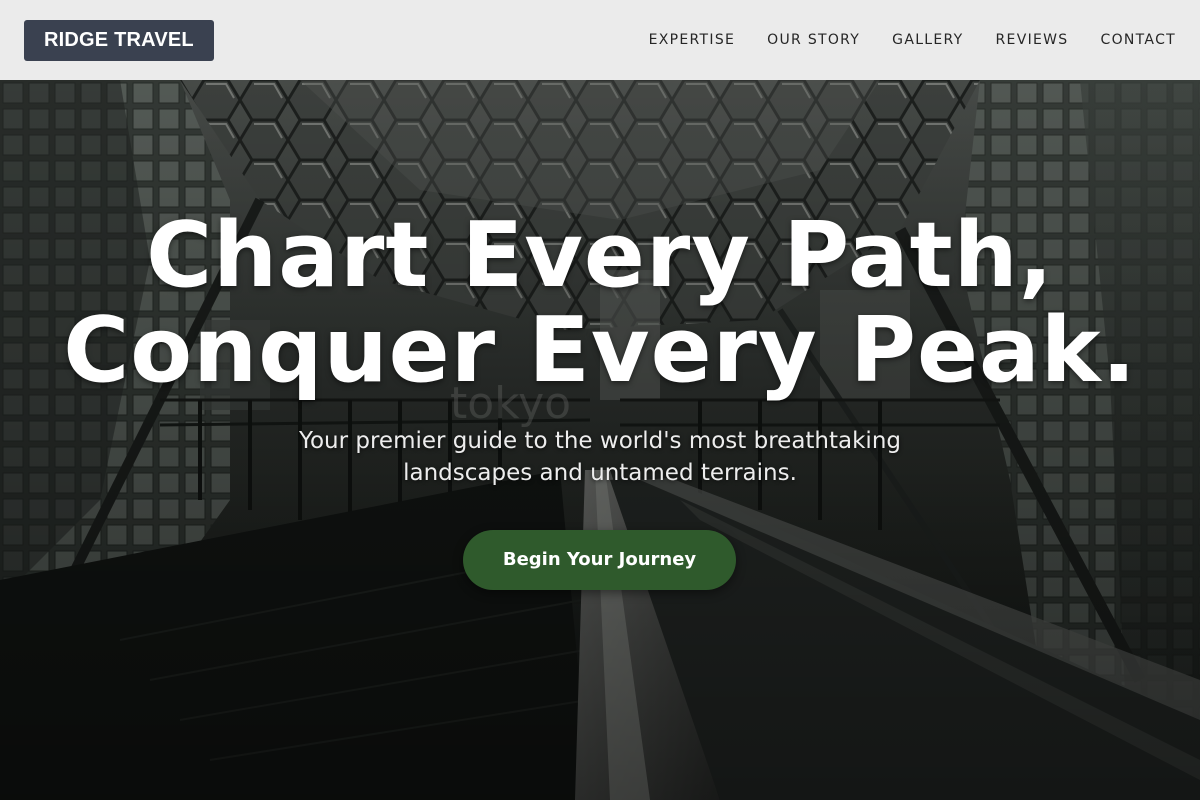 This screenshot has width=1200, height=800. What do you see at coordinates (813, 40) in the screenshot?
I see `nav-link-our-story: OUR STORY` at bounding box center [813, 40].